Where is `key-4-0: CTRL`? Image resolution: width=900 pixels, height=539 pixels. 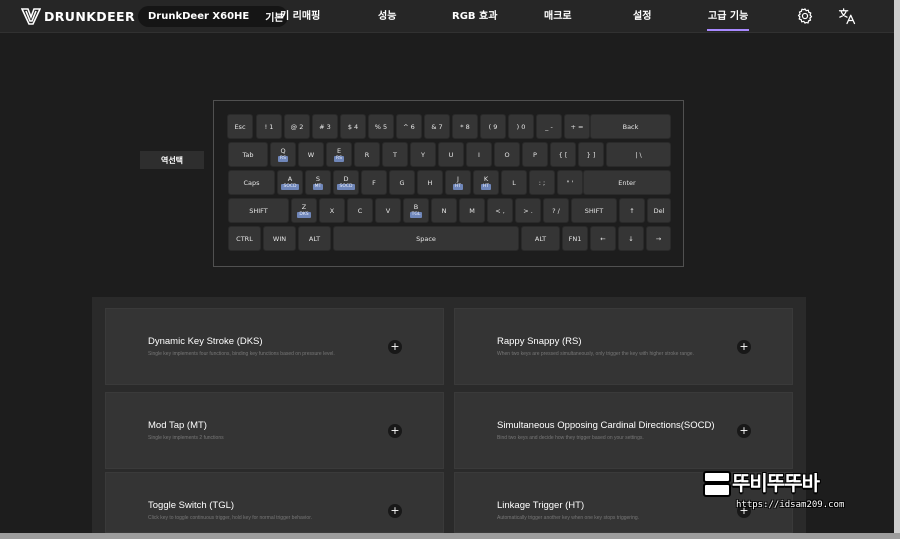
key-4-0: CTRL is located at coordinates (244, 238).